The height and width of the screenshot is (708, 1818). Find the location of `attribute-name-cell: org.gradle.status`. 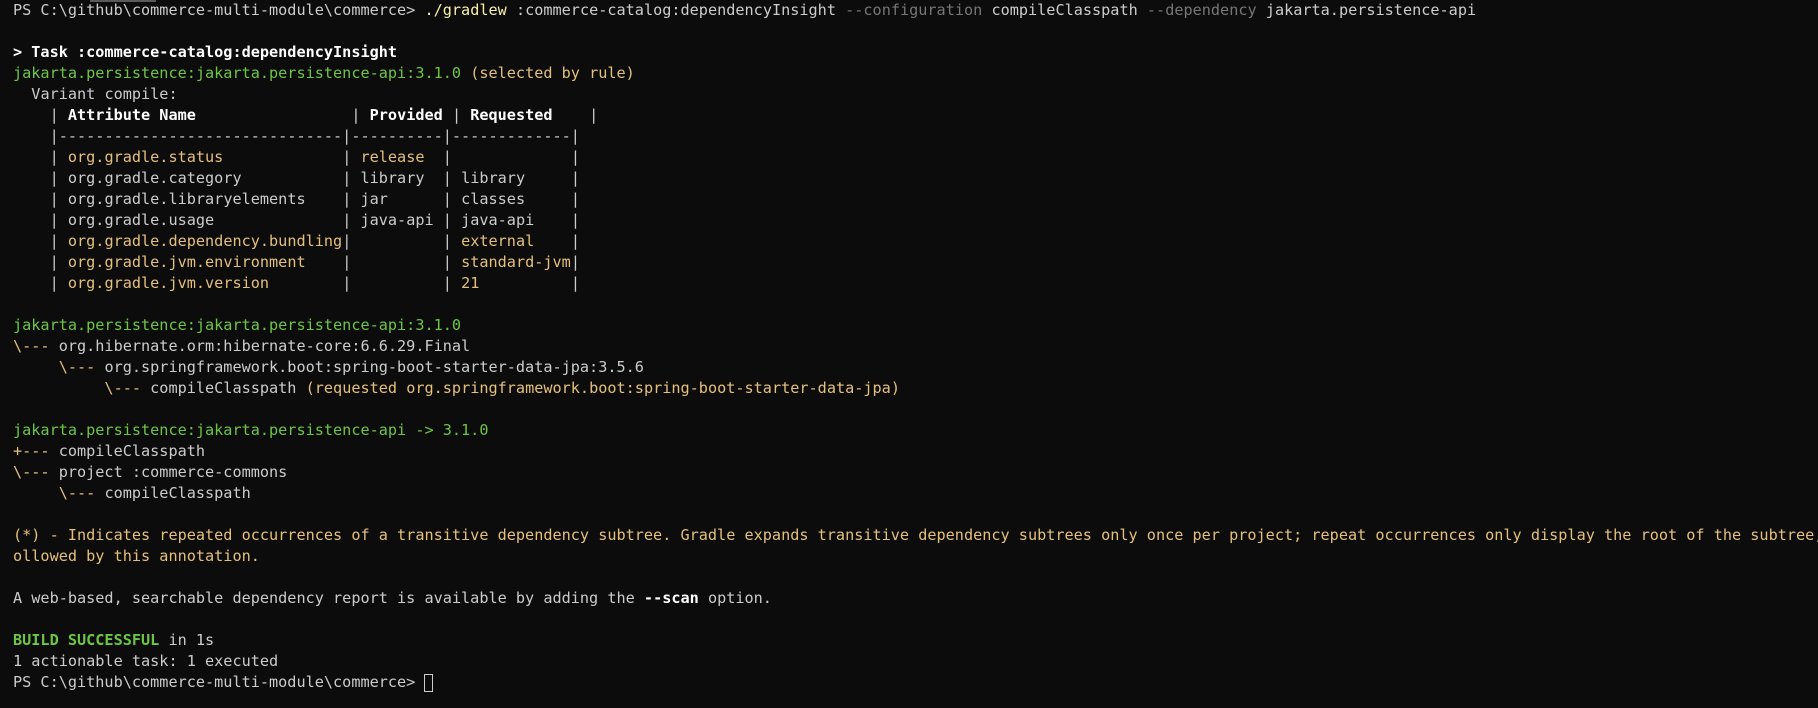

attribute-name-cell: org.gradle.status is located at coordinates (205, 157).